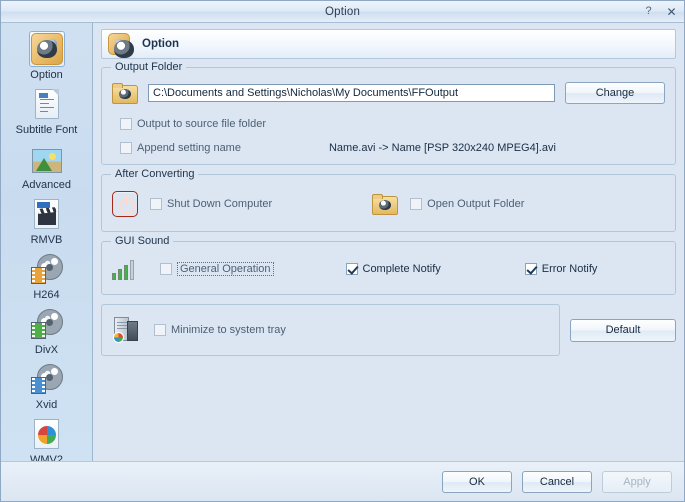  What do you see at coordinates (477, 481) in the screenshot?
I see `ok-button: OK` at bounding box center [477, 481].